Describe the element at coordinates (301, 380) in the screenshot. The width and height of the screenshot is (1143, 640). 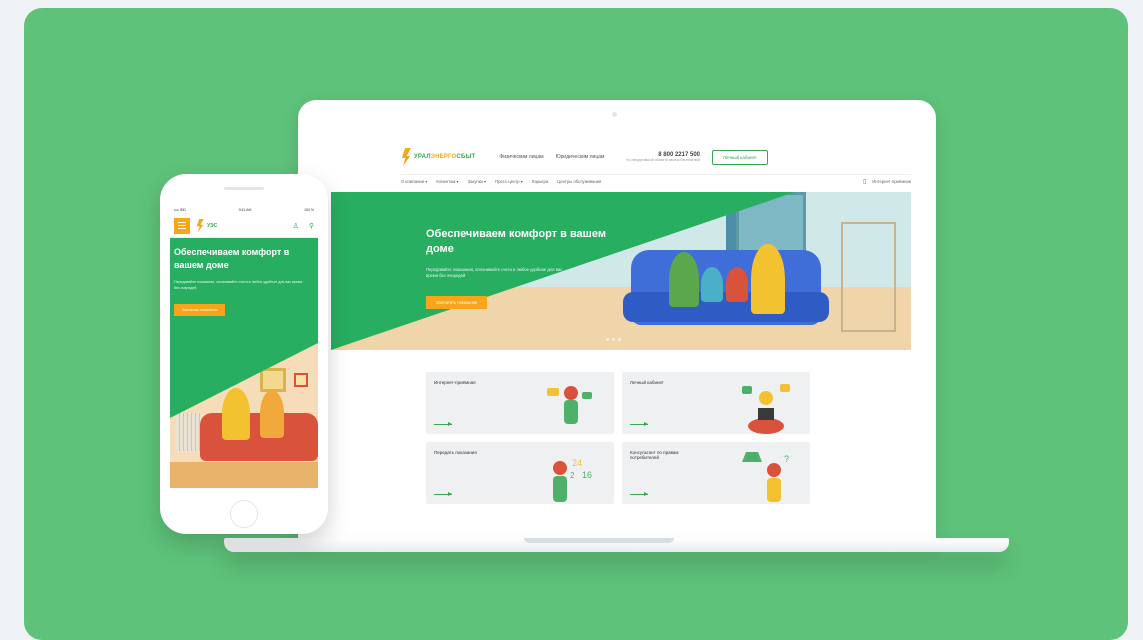
I see `small-frame-illustration` at that location.